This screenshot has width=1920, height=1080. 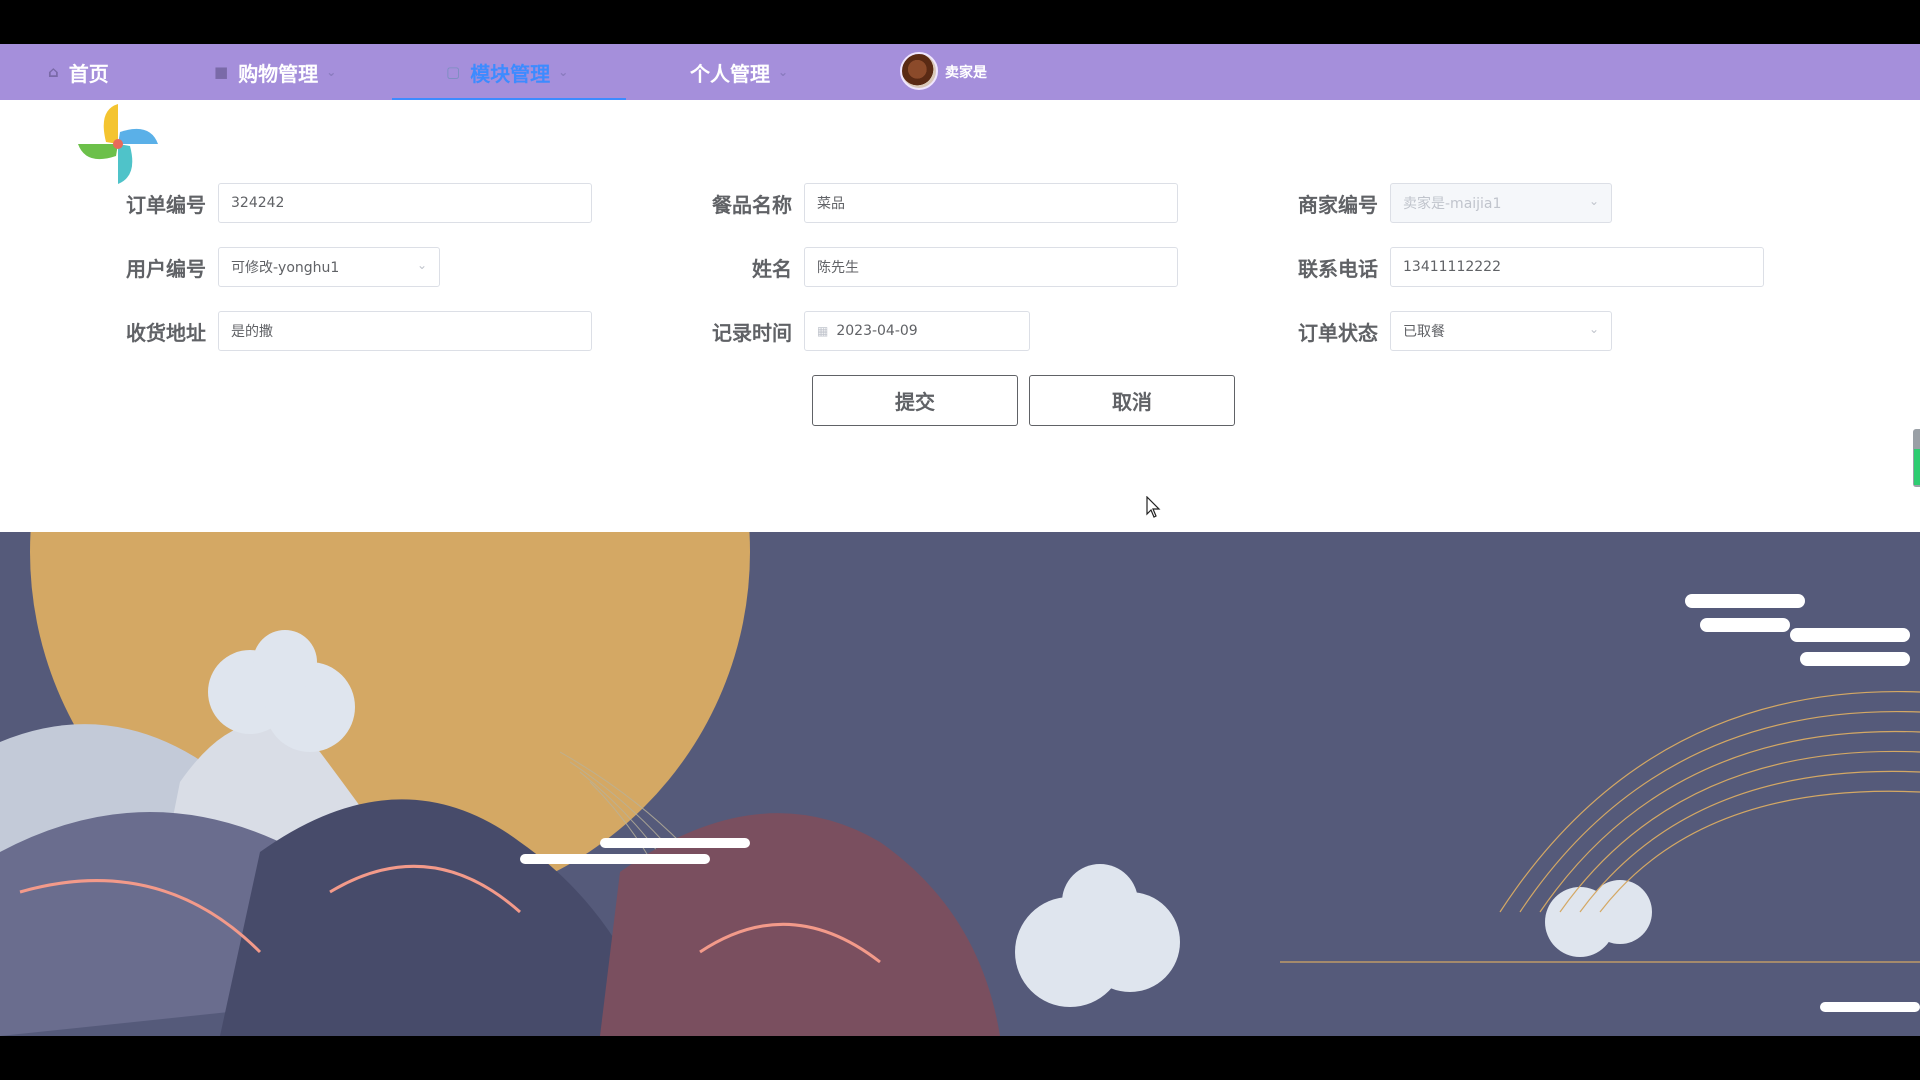 What do you see at coordinates (1577, 267) in the screenshot?
I see `phone-input: 13411112222` at bounding box center [1577, 267].